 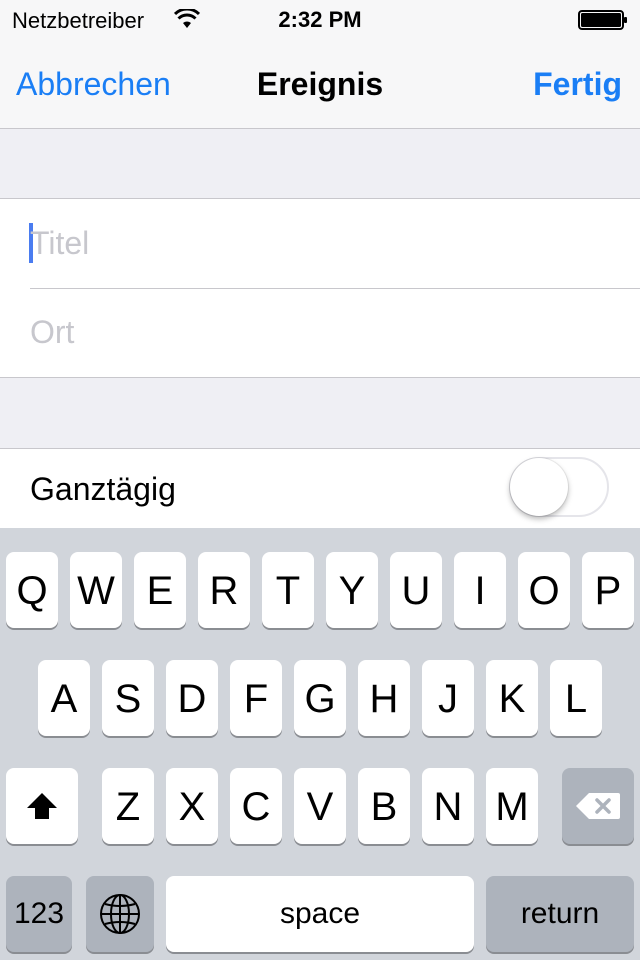 I want to click on key-label: R, so click(x=224, y=591).